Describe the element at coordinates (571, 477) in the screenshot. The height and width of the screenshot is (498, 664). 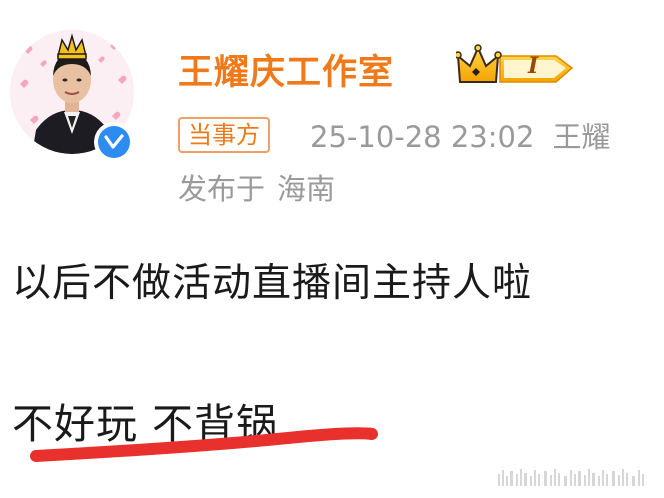
I see `watermark-bars` at that location.